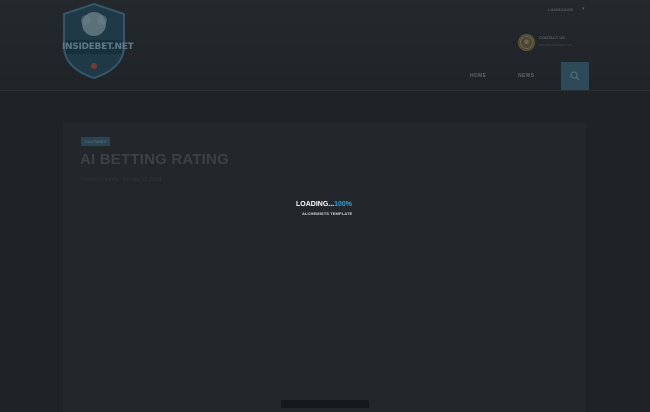 Image resolution: width=650 pixels, height=412 pixels. Describe the element at coordinates (343, 204) in the screenshot. I see `loading-percent: 100%` at that location.